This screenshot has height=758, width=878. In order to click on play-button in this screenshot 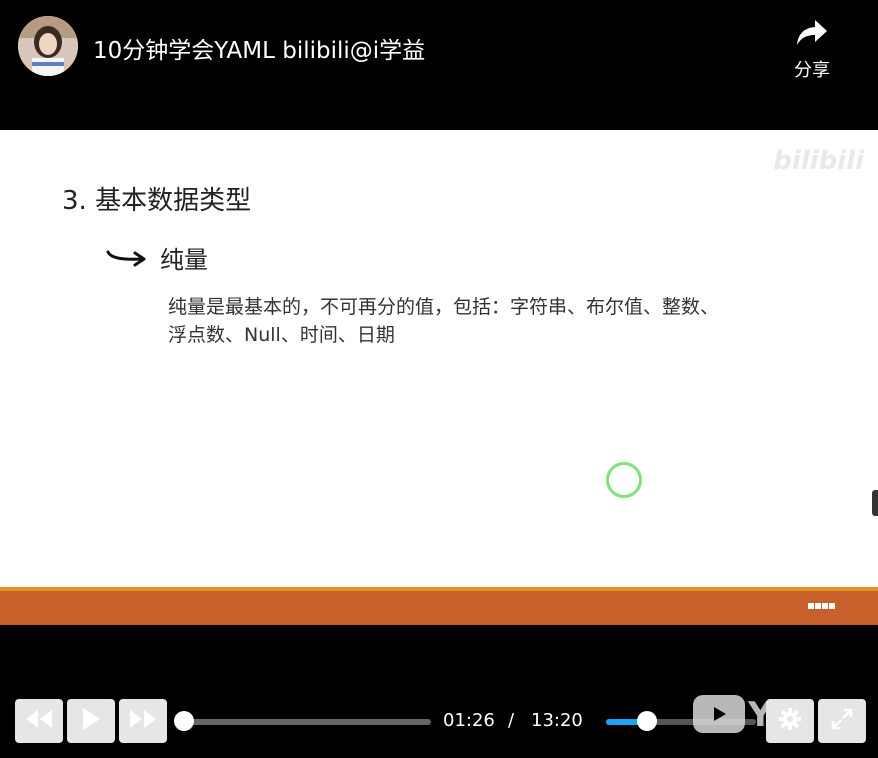, I will do `click(91, 721)`.